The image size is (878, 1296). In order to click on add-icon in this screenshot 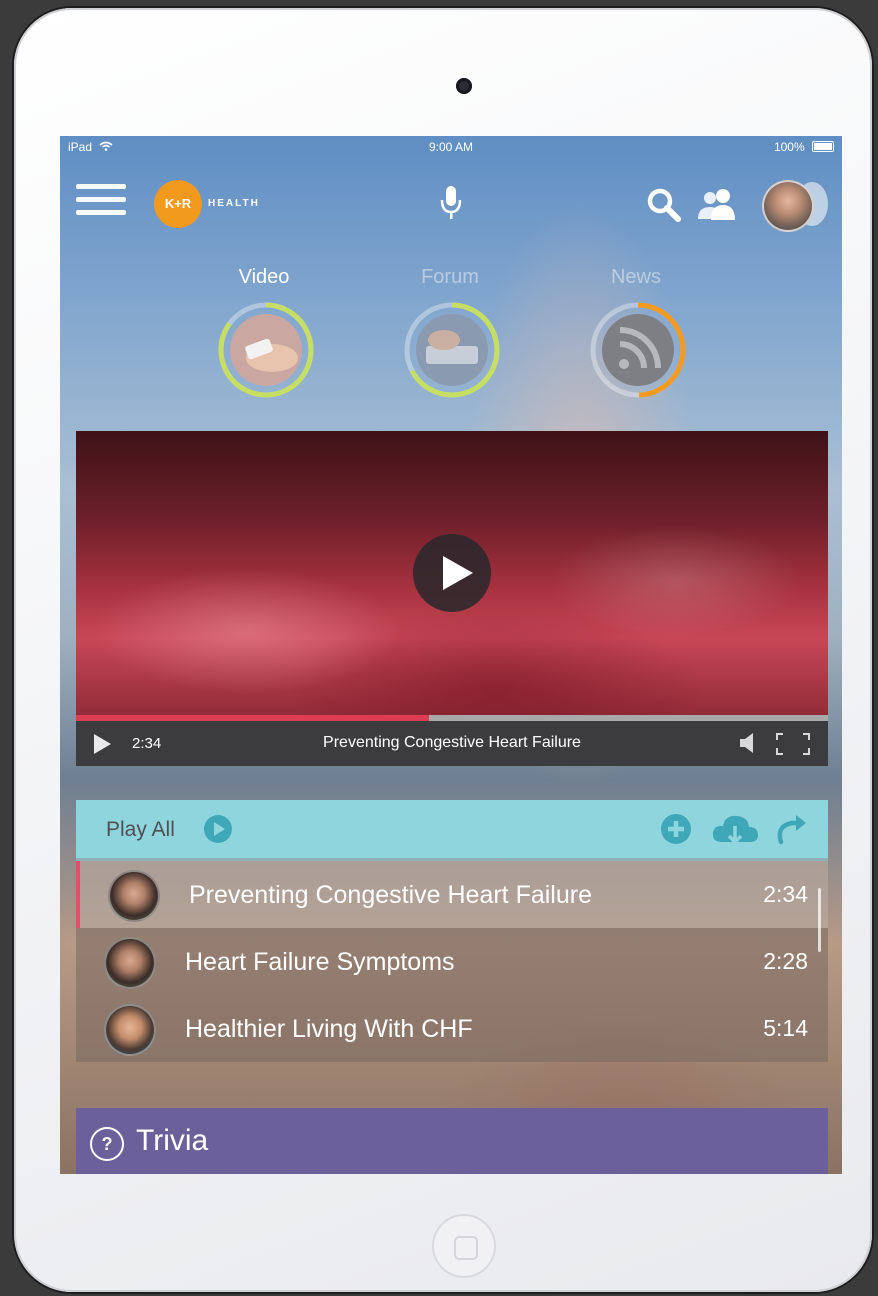, I will do `click(676, 831)`.